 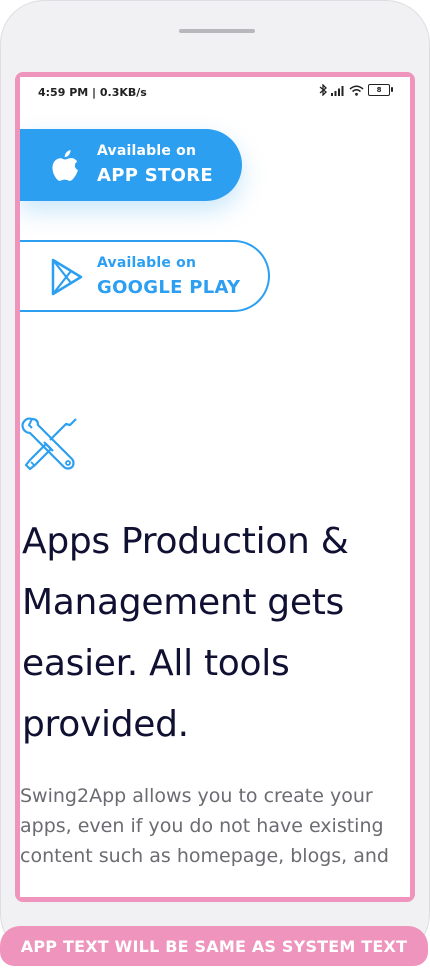 What do you see at coordinates (105, 724) in the screenshot?
I see `headline-line: provided.` at bounding box center [105, 724].